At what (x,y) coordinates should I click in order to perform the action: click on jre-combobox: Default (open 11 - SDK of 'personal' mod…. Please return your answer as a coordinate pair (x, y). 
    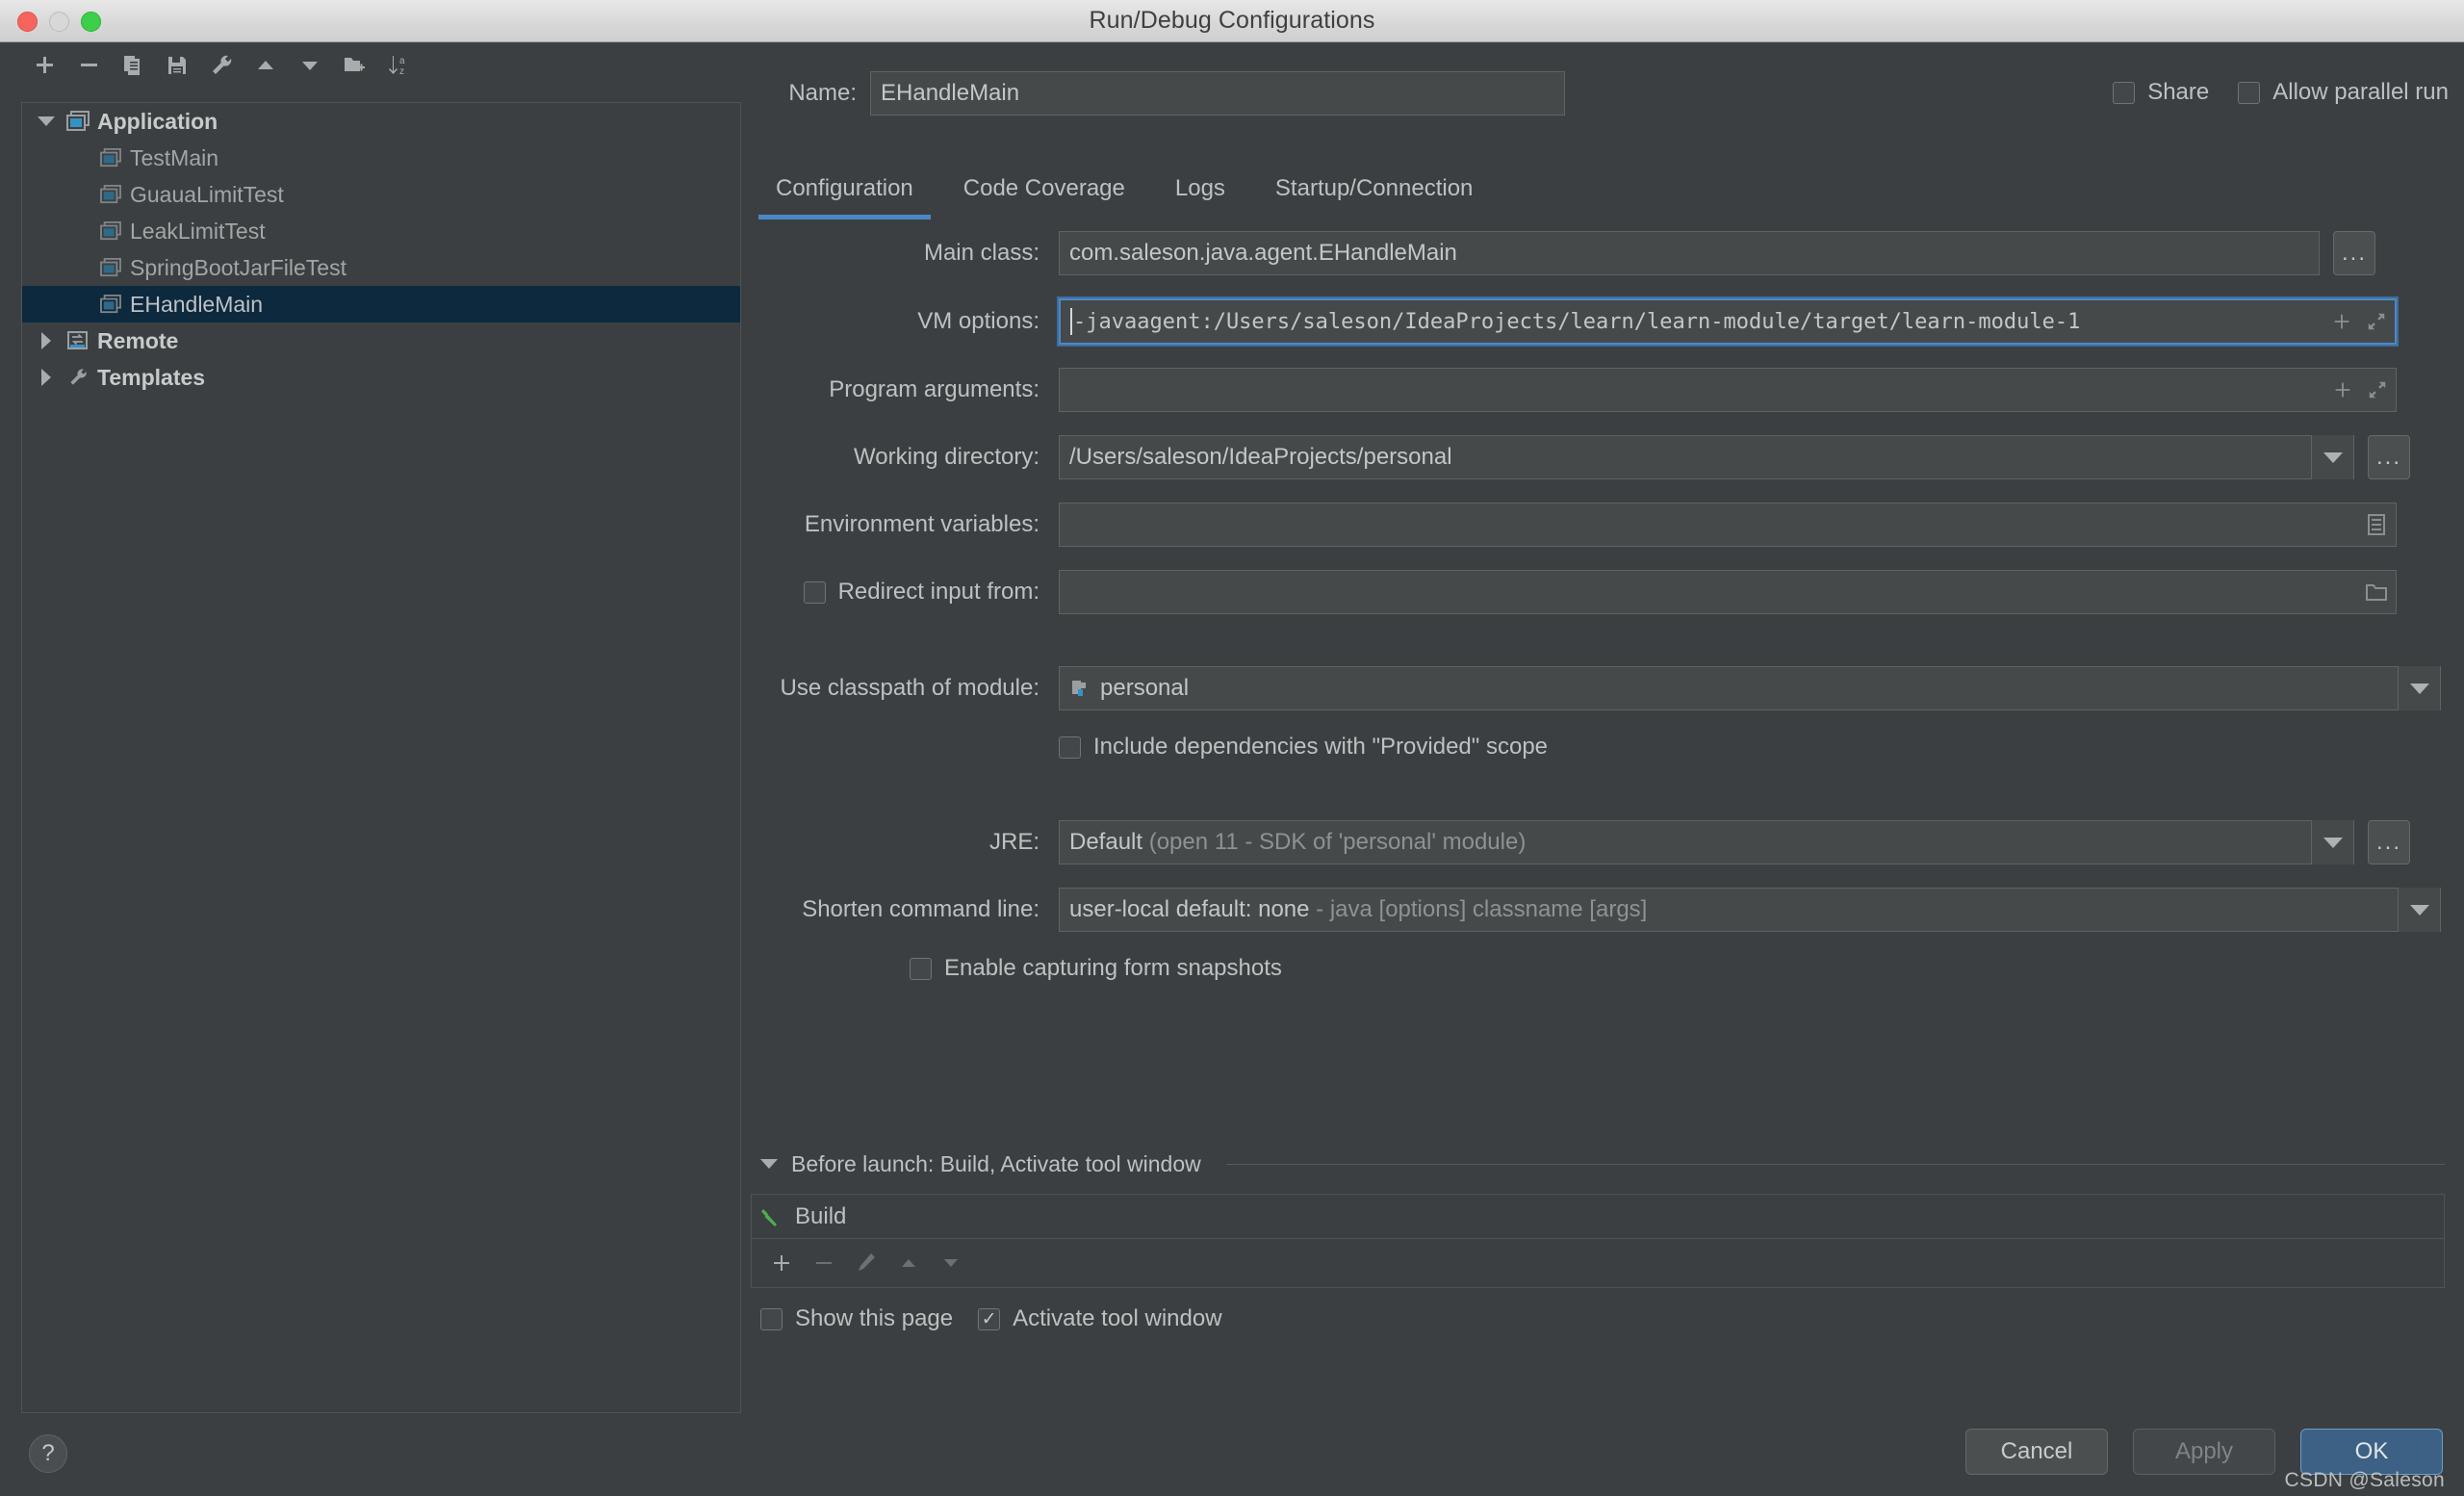
    Looking at the image, I should click on (1706, 842).